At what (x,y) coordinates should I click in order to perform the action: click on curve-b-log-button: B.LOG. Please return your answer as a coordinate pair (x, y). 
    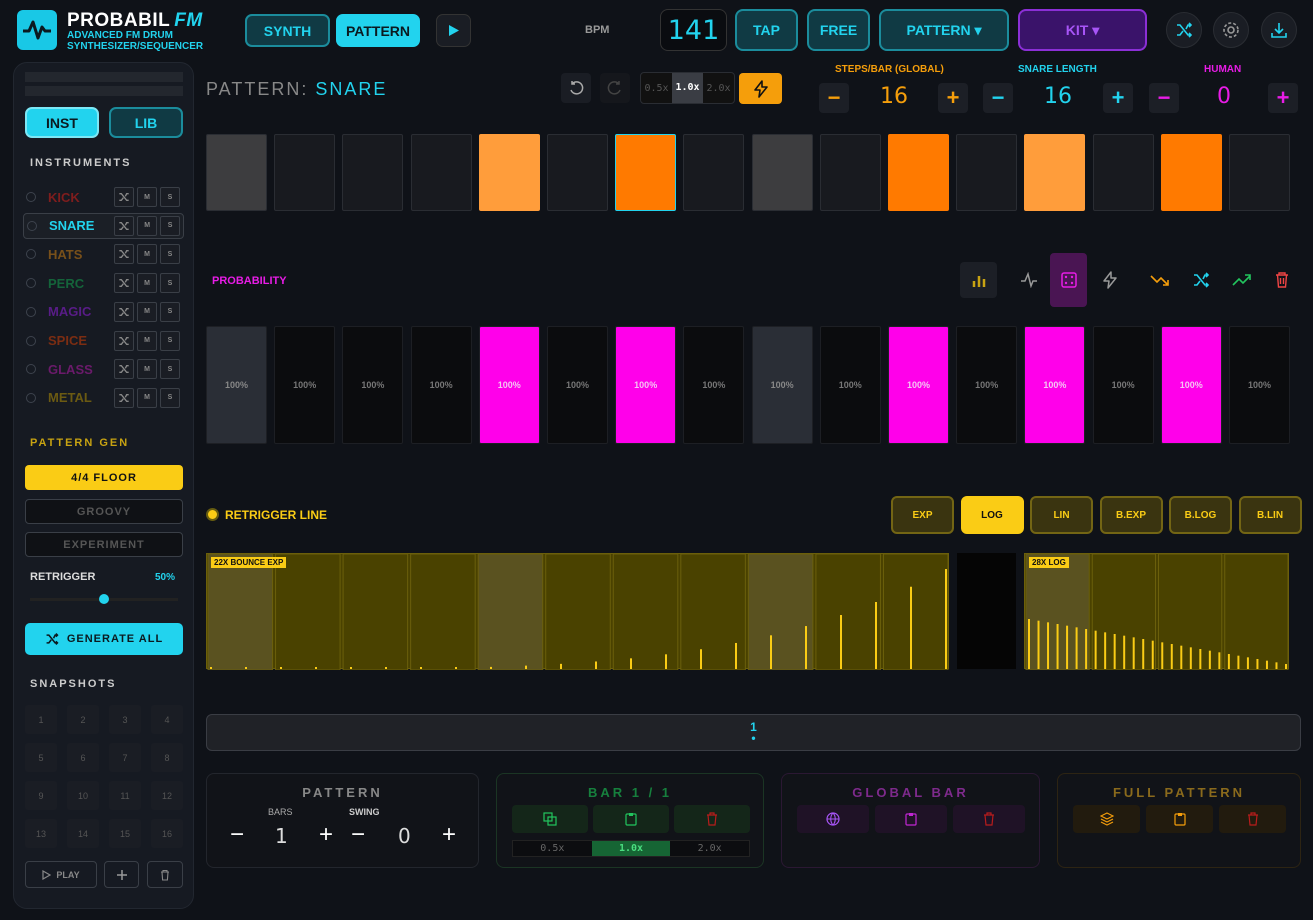
    Looking at the image, I should click on (1200, 515).